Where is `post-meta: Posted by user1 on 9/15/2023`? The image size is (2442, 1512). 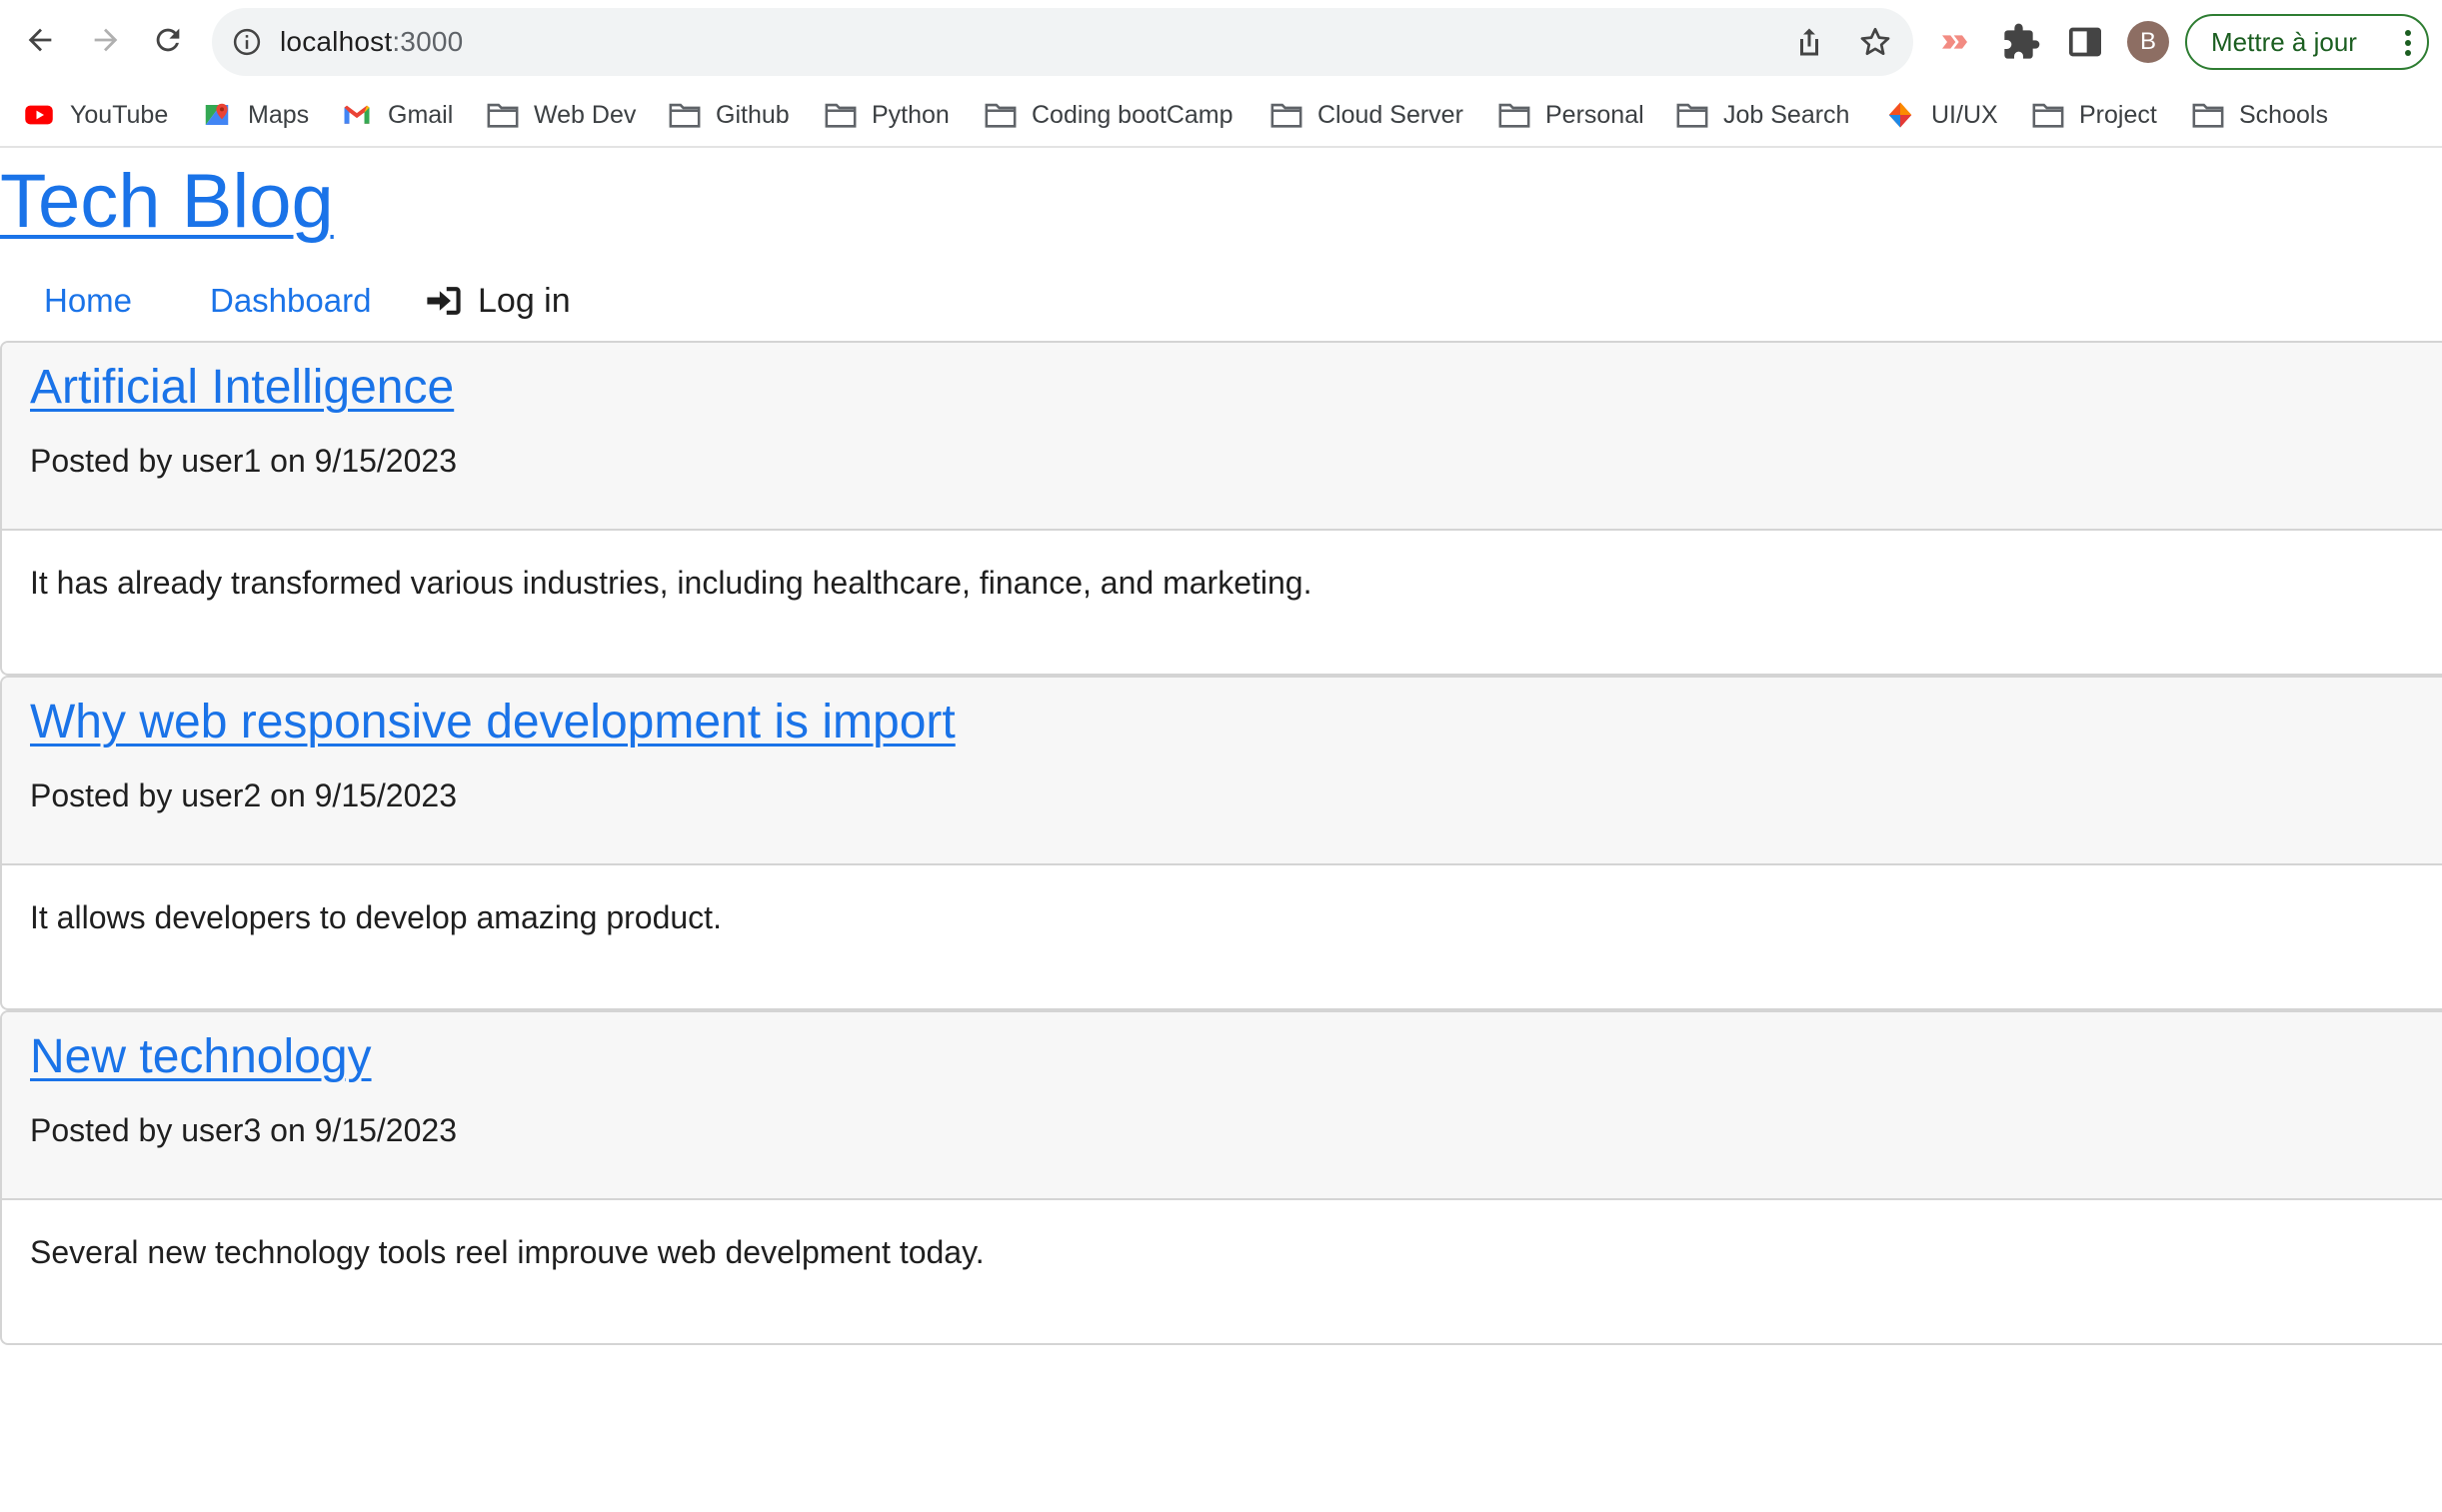
post-meta: Posted by user1 on 9/15/2023 is located at coordinates (243, 461).